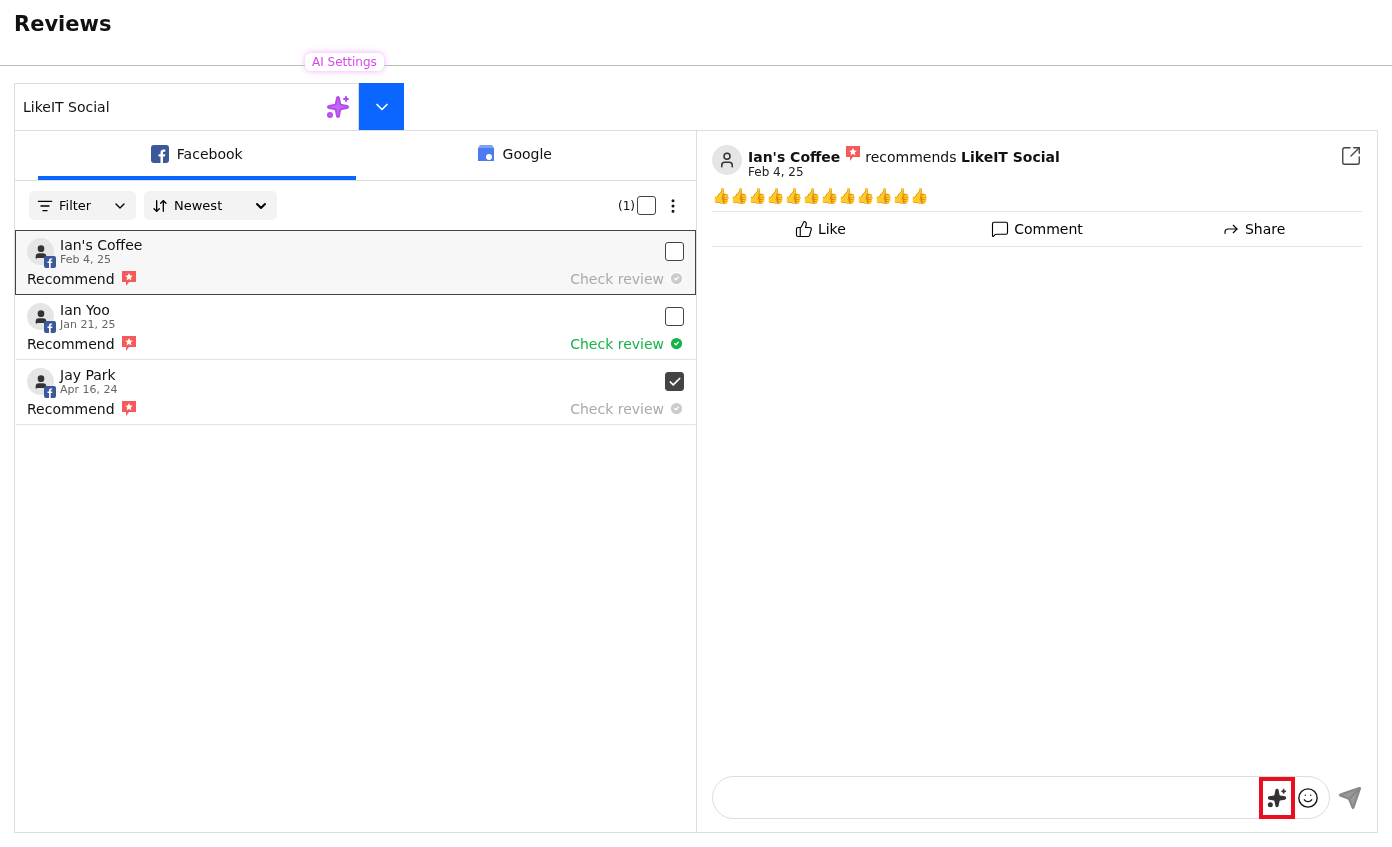 The height and width of the screenshot is (847, 1392). Describe the element at coordinates (85, 310) in the screenshot. I see `reviewer-name: Ian Yoo` at that location.